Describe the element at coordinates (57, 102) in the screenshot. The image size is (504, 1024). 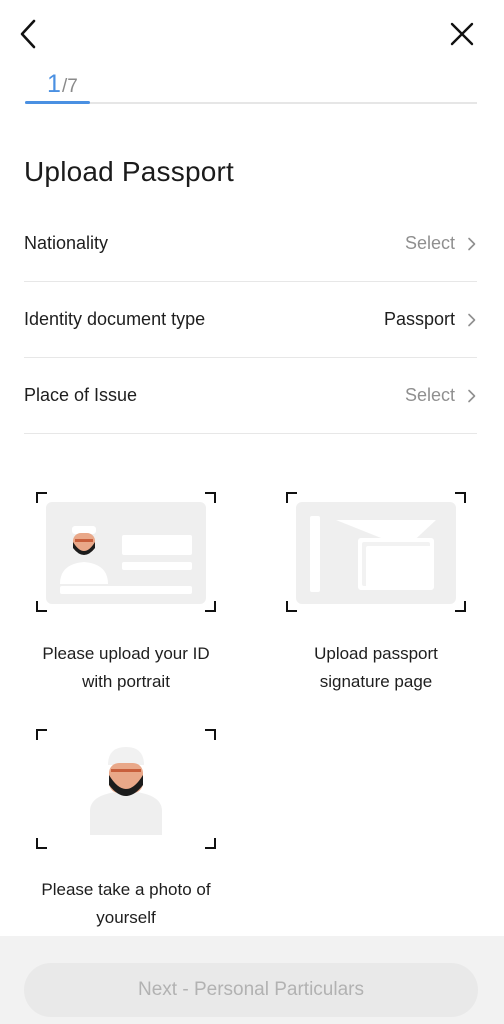
I see `progress-fill` at that location.